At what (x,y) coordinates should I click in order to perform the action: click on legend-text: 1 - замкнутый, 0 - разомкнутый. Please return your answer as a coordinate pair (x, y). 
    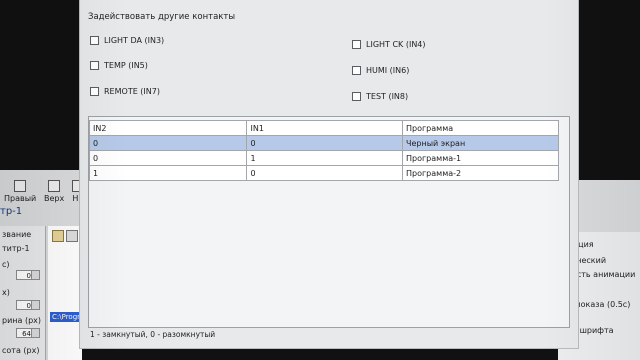
    Looking at the image, I should click on (153, 334).